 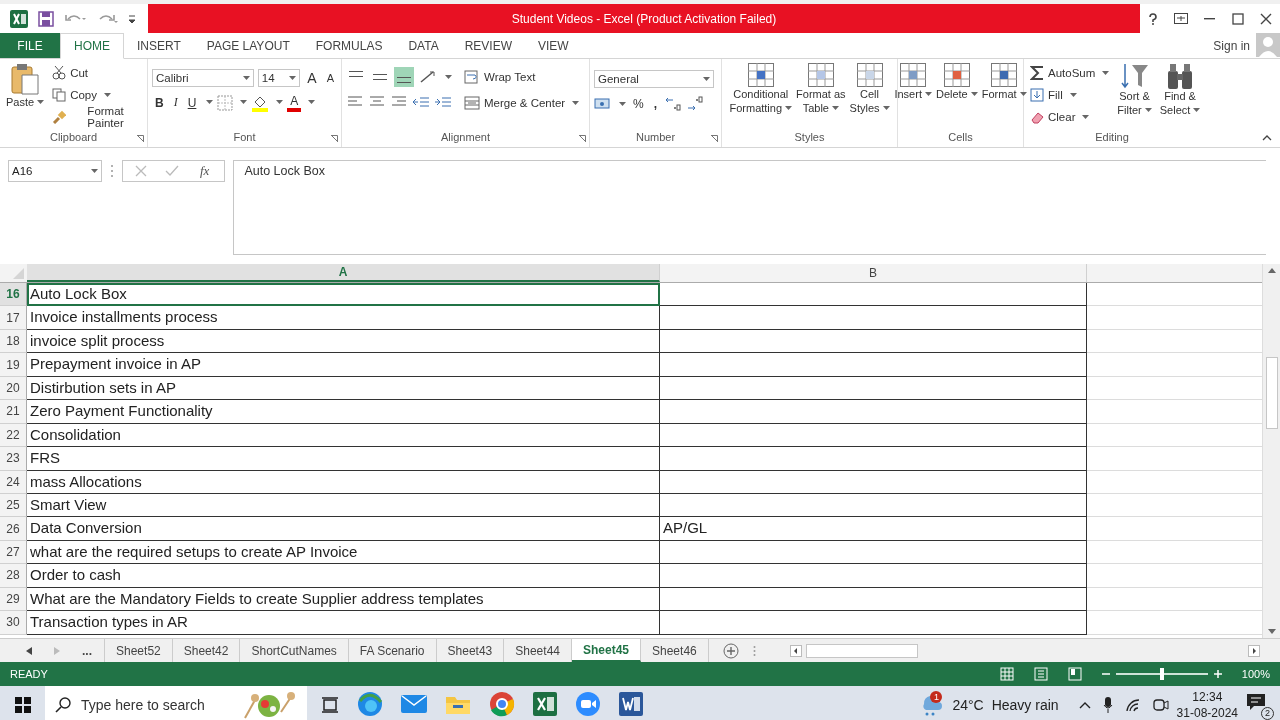 I want to click on ribbon-tab: HOME, so click(x=92, y=46).